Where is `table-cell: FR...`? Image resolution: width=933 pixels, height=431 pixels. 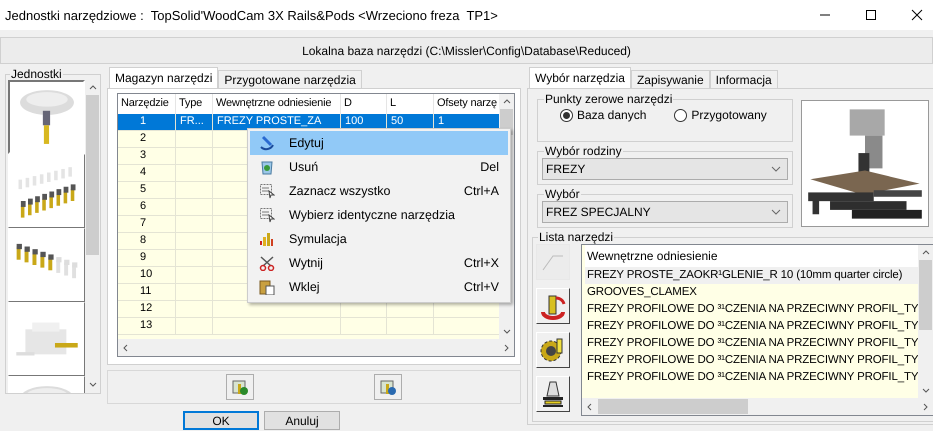 table-cell: FR... is located at coordinates (194, 122).